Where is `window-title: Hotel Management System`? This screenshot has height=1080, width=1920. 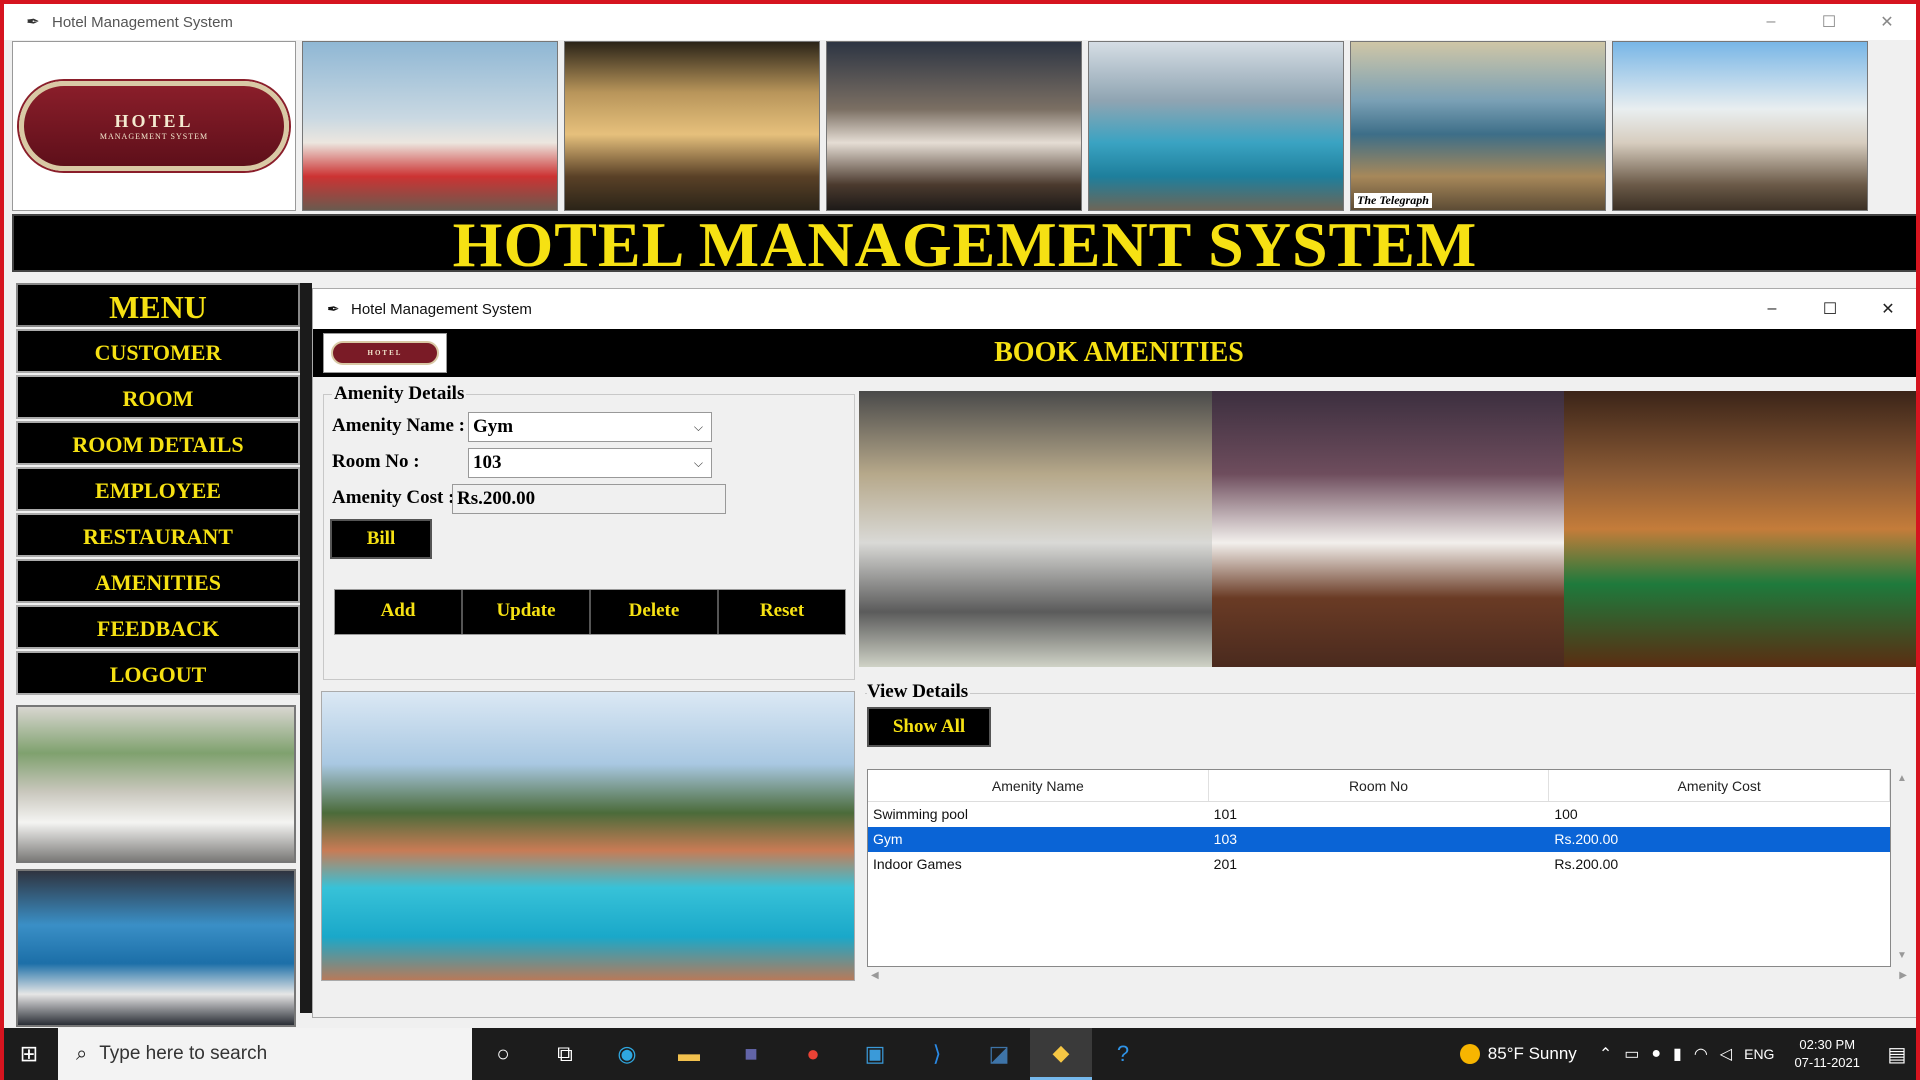 window-title: Hotel Management System is located at coordinates (142, 22).